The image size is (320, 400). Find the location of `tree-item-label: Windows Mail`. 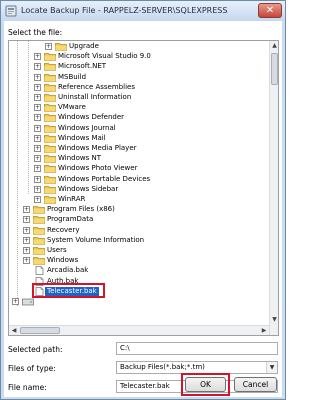

tree-item-label: Windows Mail is located at coordinates (82, 137).